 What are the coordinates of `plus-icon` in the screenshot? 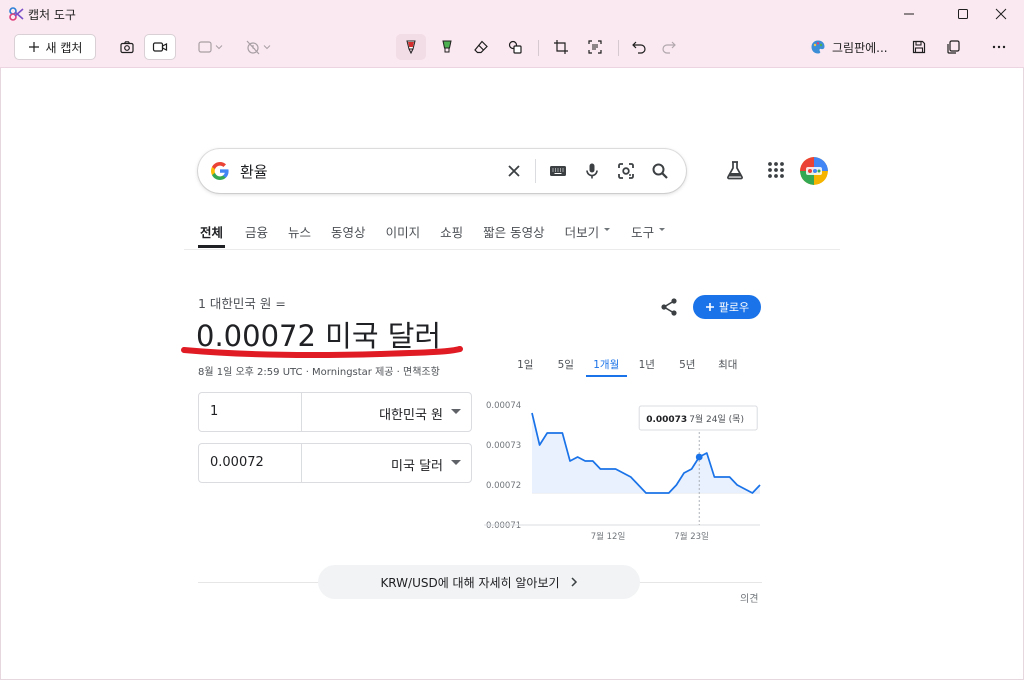 It's located at (709, 307).